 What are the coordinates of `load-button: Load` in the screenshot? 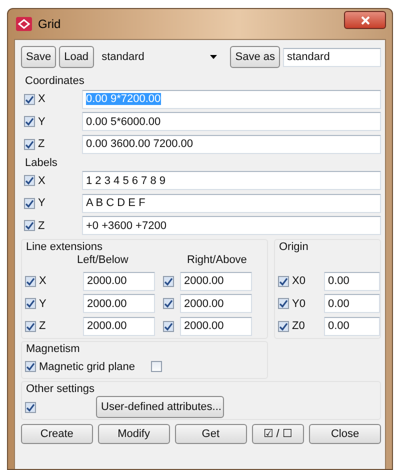 It's located at (76, 57).